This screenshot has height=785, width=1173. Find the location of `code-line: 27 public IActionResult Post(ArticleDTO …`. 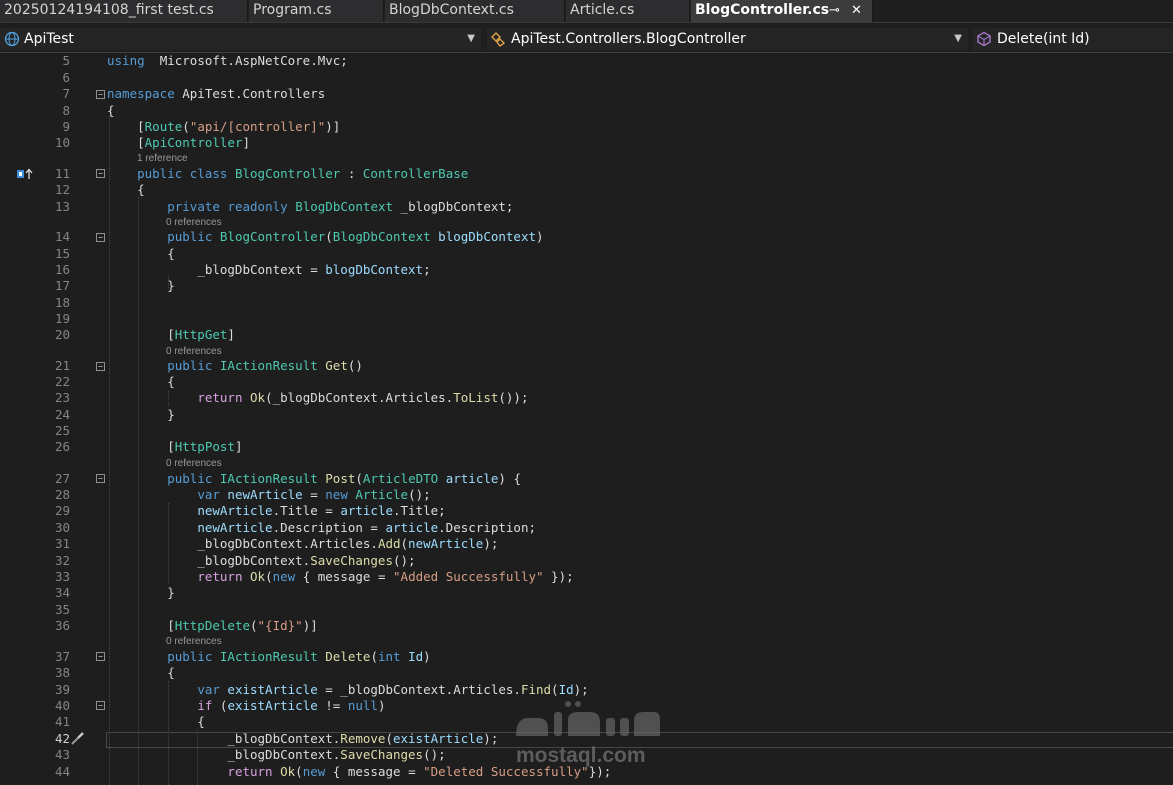

code-line: 27 public IActionResult Post(ArticleDTO … is located at coordinates (586, 478).